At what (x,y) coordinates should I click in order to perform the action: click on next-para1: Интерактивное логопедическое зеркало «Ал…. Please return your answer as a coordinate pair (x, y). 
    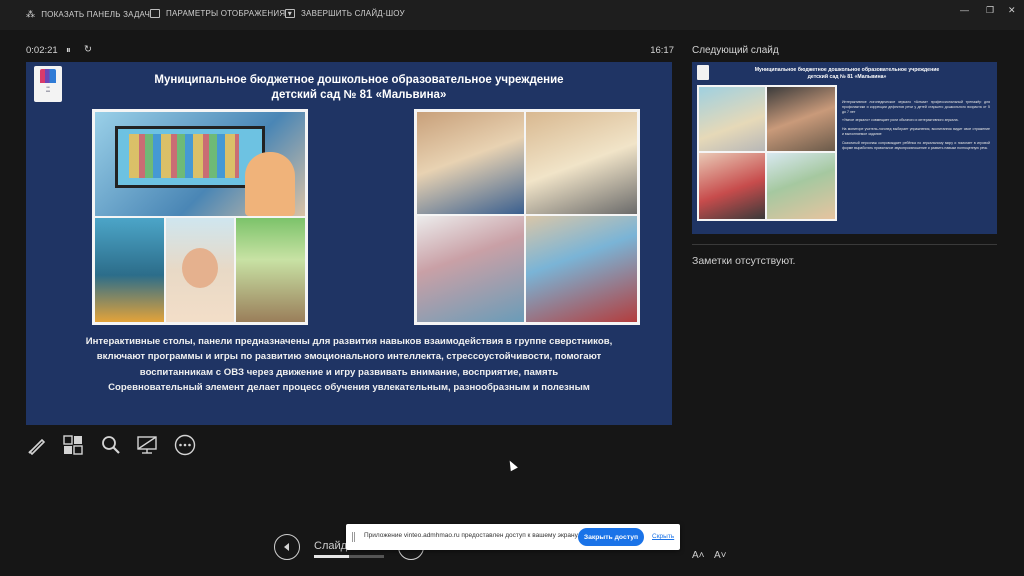
    Looking at the image, I should click on (916, 107).